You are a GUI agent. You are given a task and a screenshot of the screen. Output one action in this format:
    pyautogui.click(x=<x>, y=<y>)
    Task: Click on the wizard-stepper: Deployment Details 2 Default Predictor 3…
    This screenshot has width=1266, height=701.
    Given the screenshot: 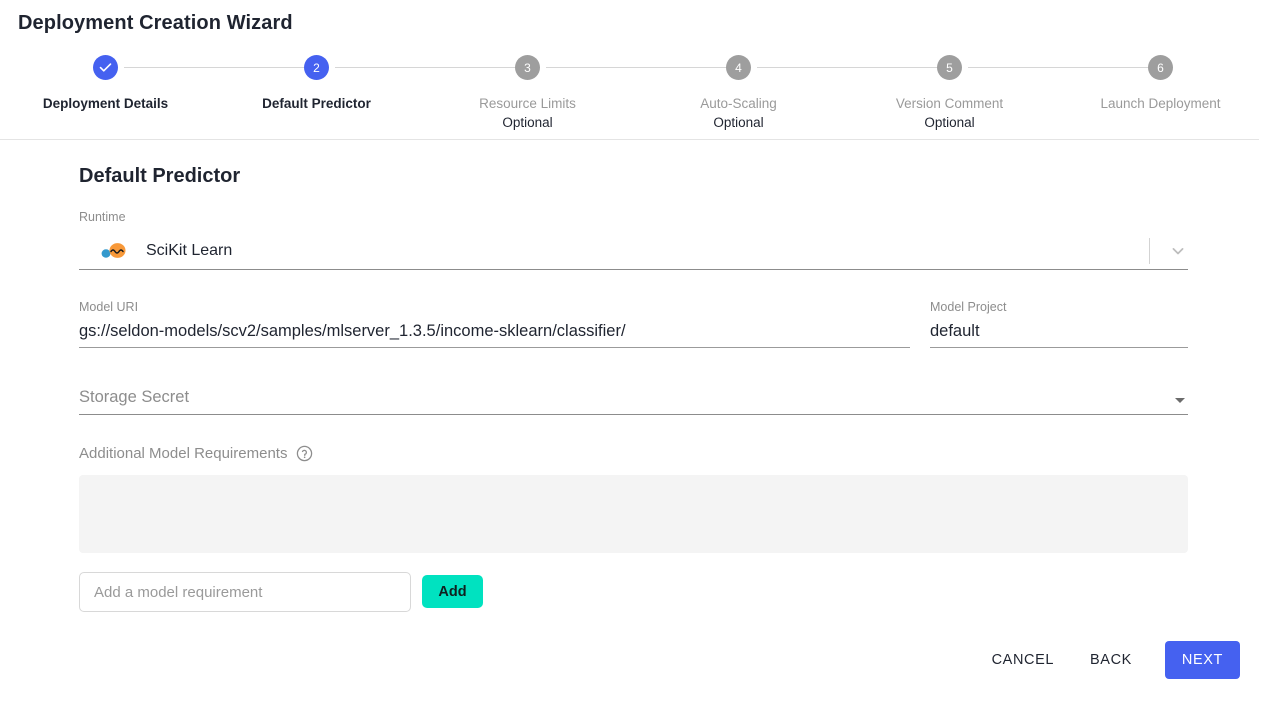 What is the action you would take?
    pyautogui.click(x=633, y=92)
    